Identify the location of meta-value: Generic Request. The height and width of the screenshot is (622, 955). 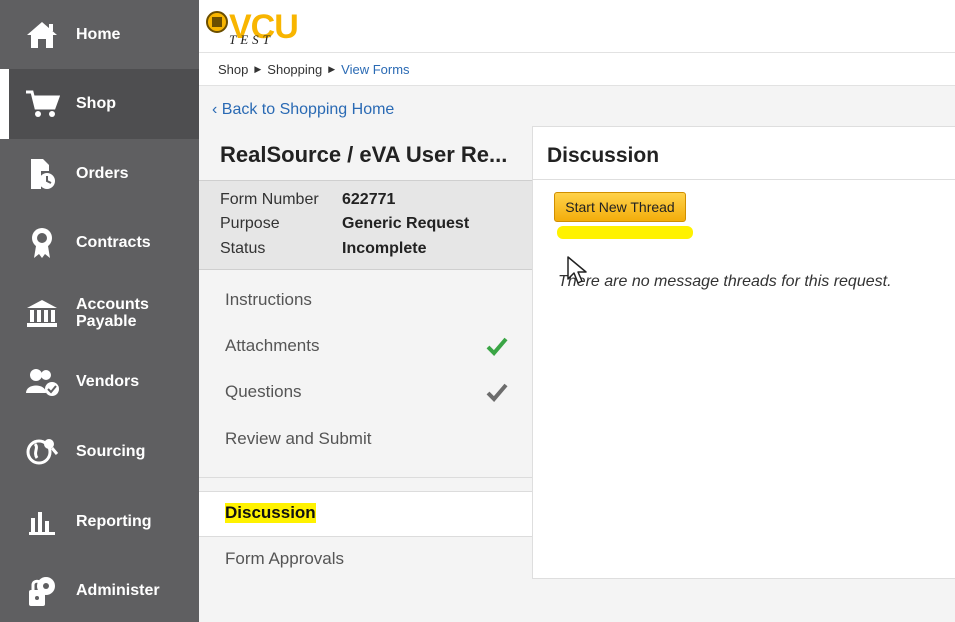
(406, 223).